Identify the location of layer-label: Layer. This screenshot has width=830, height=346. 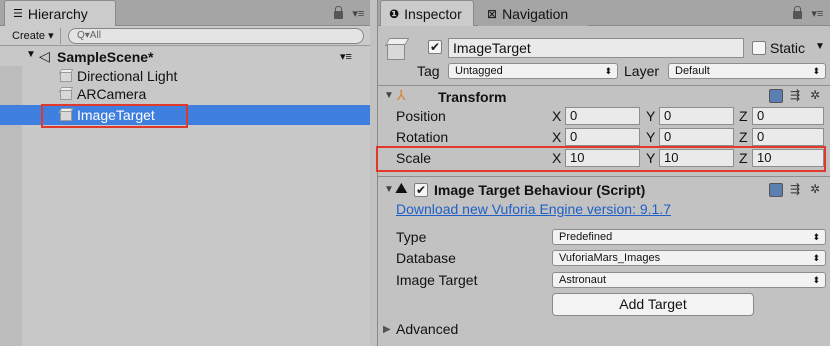
(642, 71).